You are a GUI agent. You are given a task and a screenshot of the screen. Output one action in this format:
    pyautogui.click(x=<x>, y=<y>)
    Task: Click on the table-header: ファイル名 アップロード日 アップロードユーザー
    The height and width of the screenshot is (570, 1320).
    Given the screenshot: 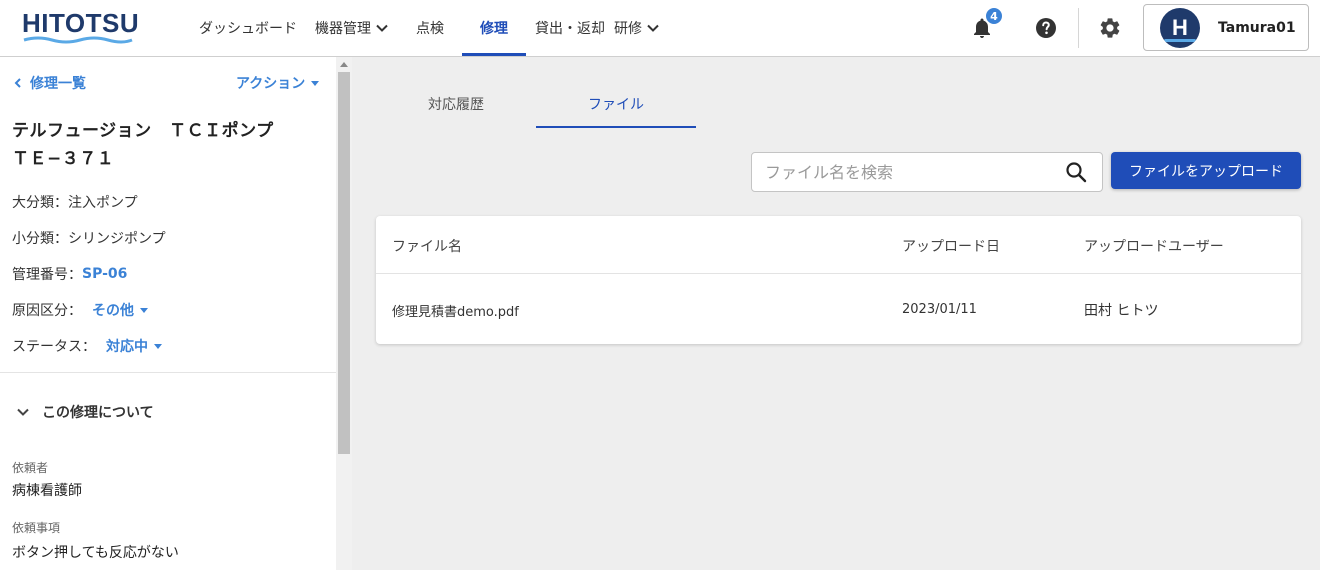 What is the action you would take?
    pyautogui.click(x=838, y=245)
    